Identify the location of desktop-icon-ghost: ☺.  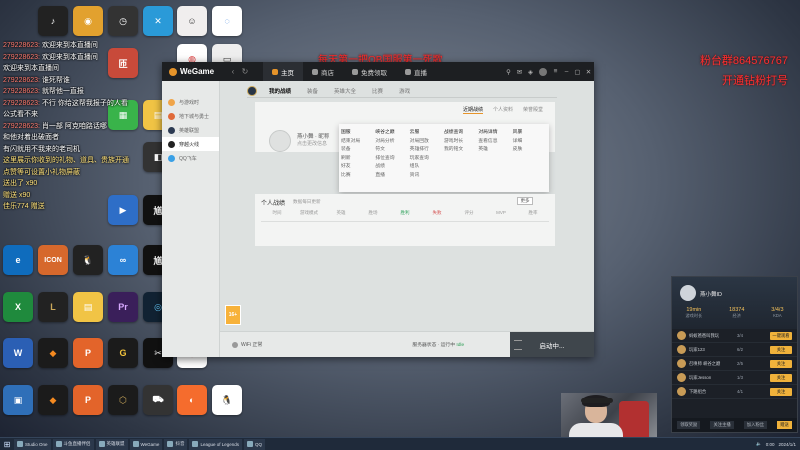
(192, 21).